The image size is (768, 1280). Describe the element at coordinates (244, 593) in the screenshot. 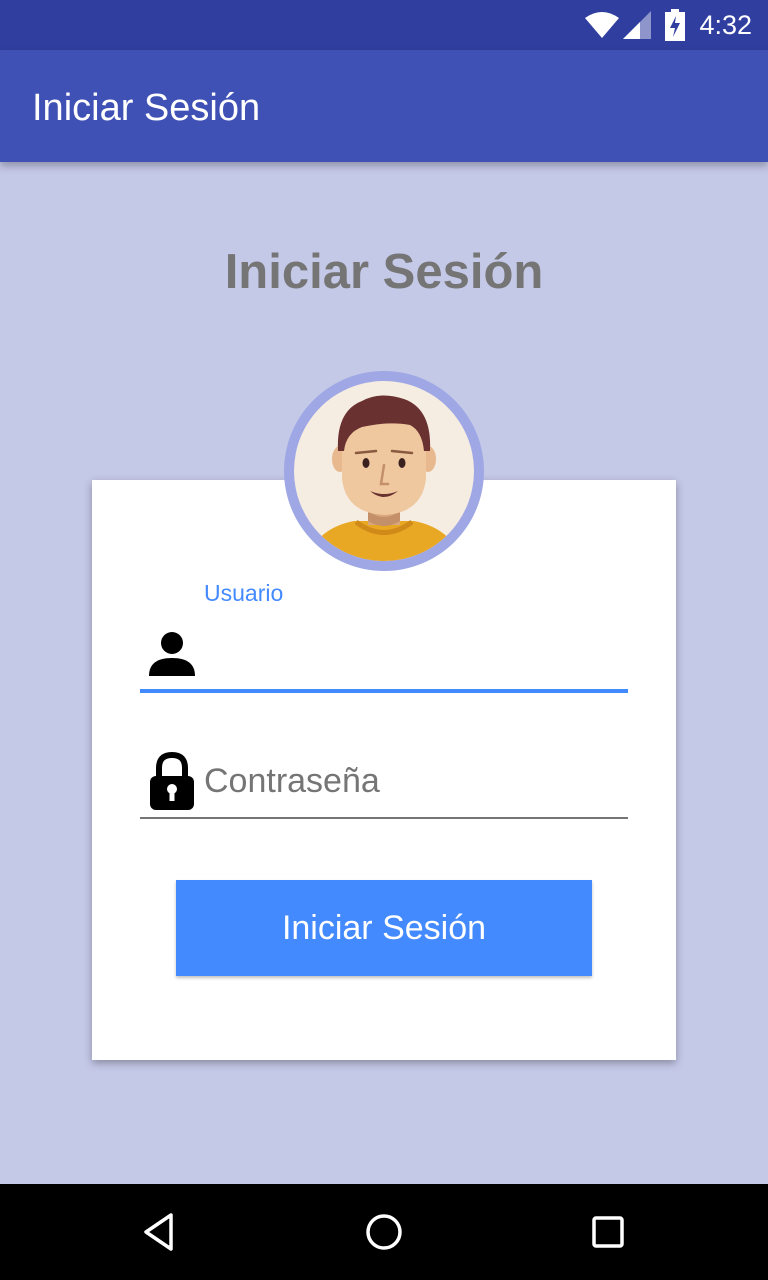

I see `username-label: Usuario` at that location.